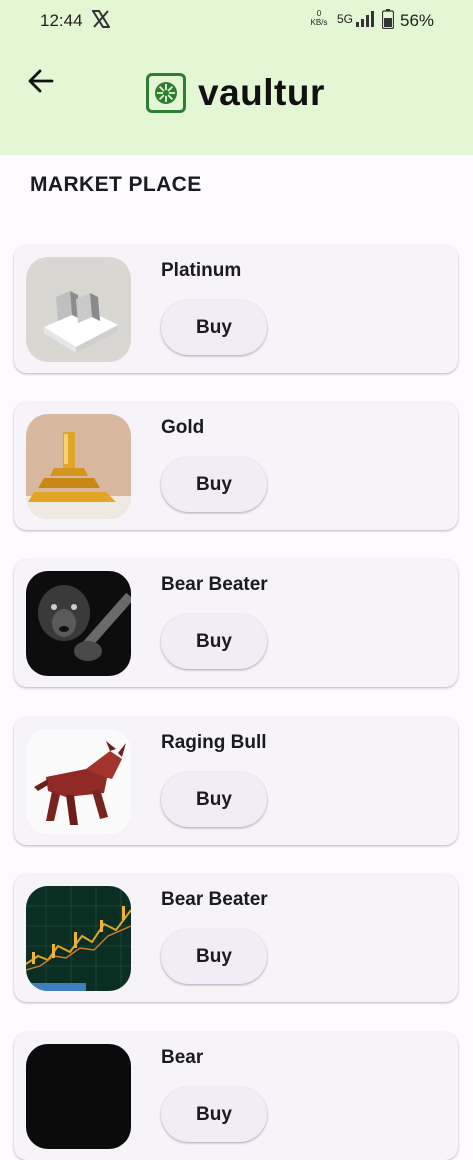 Image resolution: width=473 pixels, height=1160 pixels. What do you see at coordinates (78, 938) in the screenshot?
I see `stock-chart-image` at bounding box center [78, 938].